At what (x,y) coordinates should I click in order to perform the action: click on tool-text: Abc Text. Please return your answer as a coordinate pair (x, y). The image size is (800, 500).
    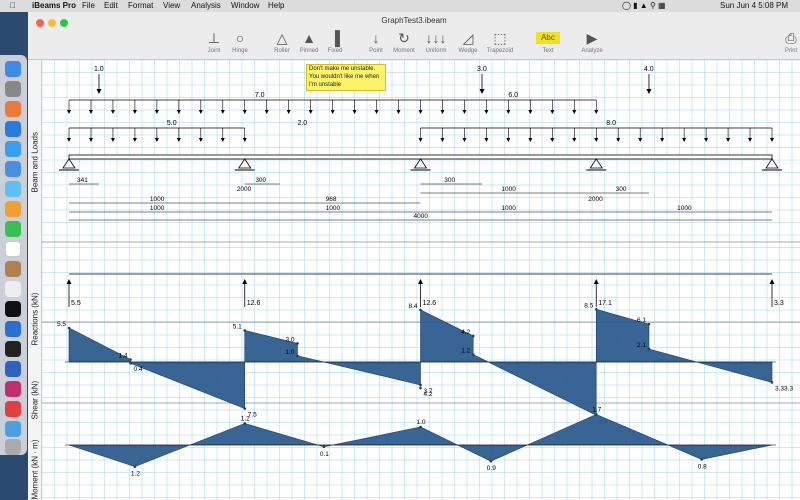
    Looking at the image, I should click on (548, 41).